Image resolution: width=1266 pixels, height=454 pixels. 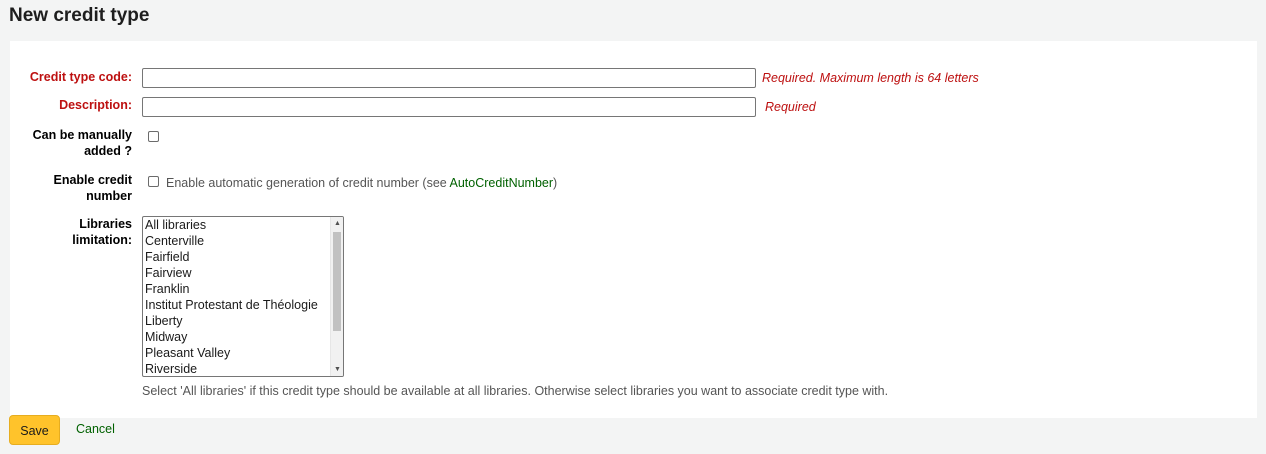 What do you see at coordinates (449, 107) in the screenshot?
I see `description-input` at bounding box center [449, 107].